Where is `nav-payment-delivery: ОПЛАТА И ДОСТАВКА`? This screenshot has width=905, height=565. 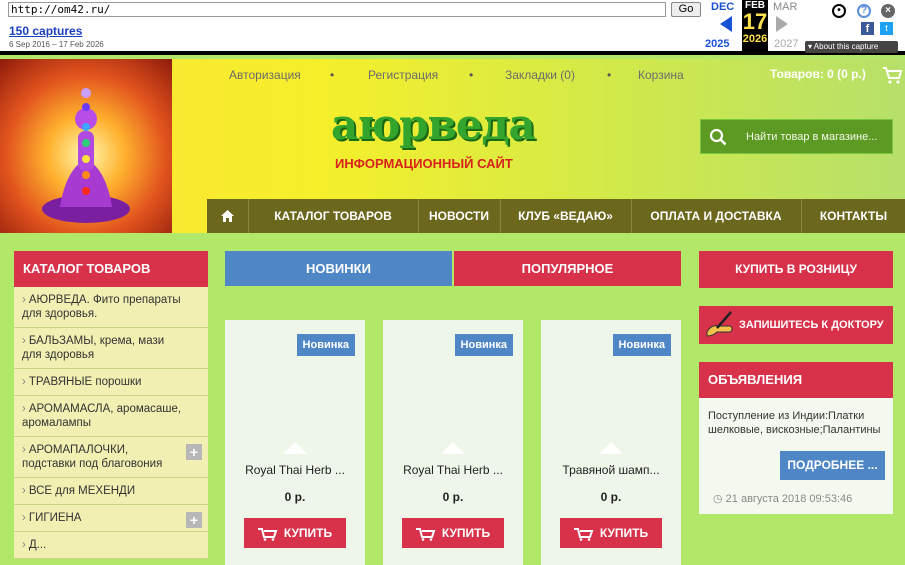
nav-payment-delivery: ОПЛАТА И ДОСТАВКА is located at coordinates (715, 216).